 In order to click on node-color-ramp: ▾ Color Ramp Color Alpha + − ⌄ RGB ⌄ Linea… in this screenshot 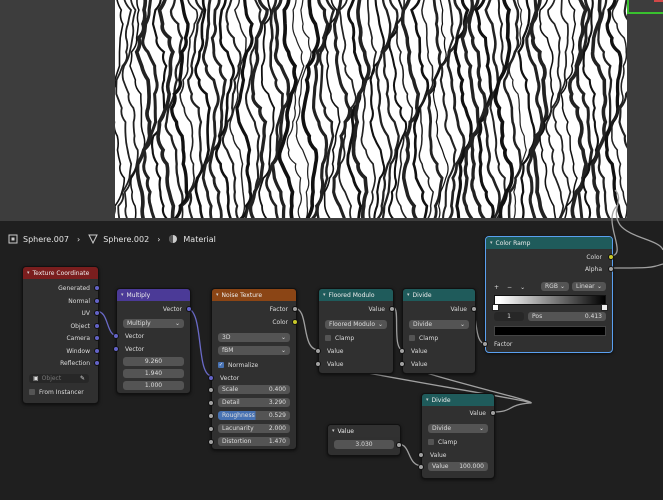, I will do `click(548, 294)`.